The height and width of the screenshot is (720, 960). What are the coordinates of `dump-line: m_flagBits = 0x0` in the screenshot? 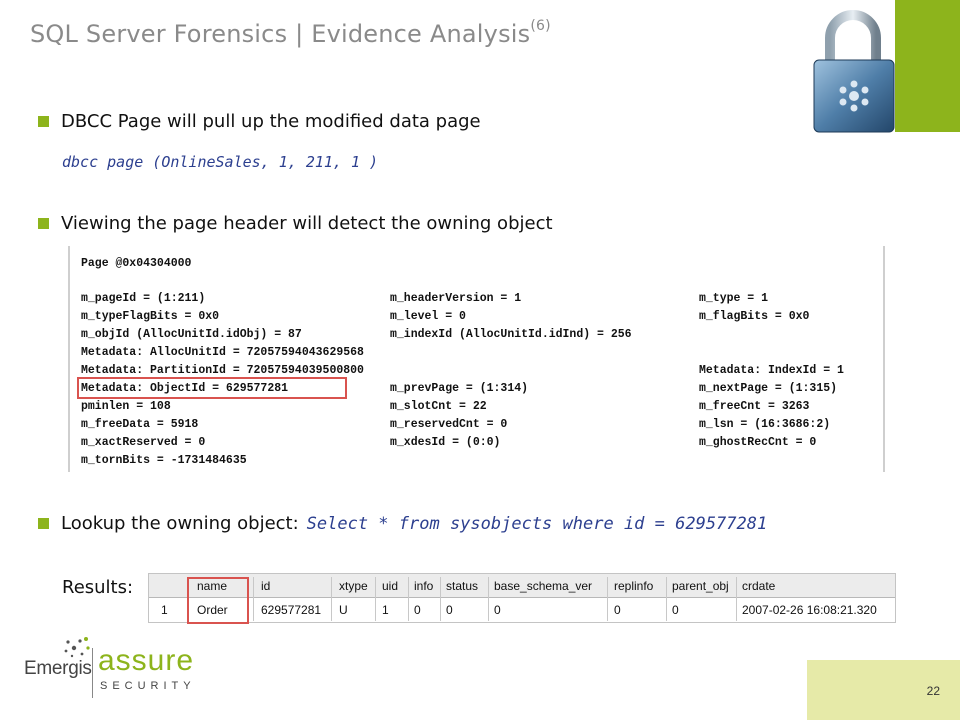 It's located at (754, 316).